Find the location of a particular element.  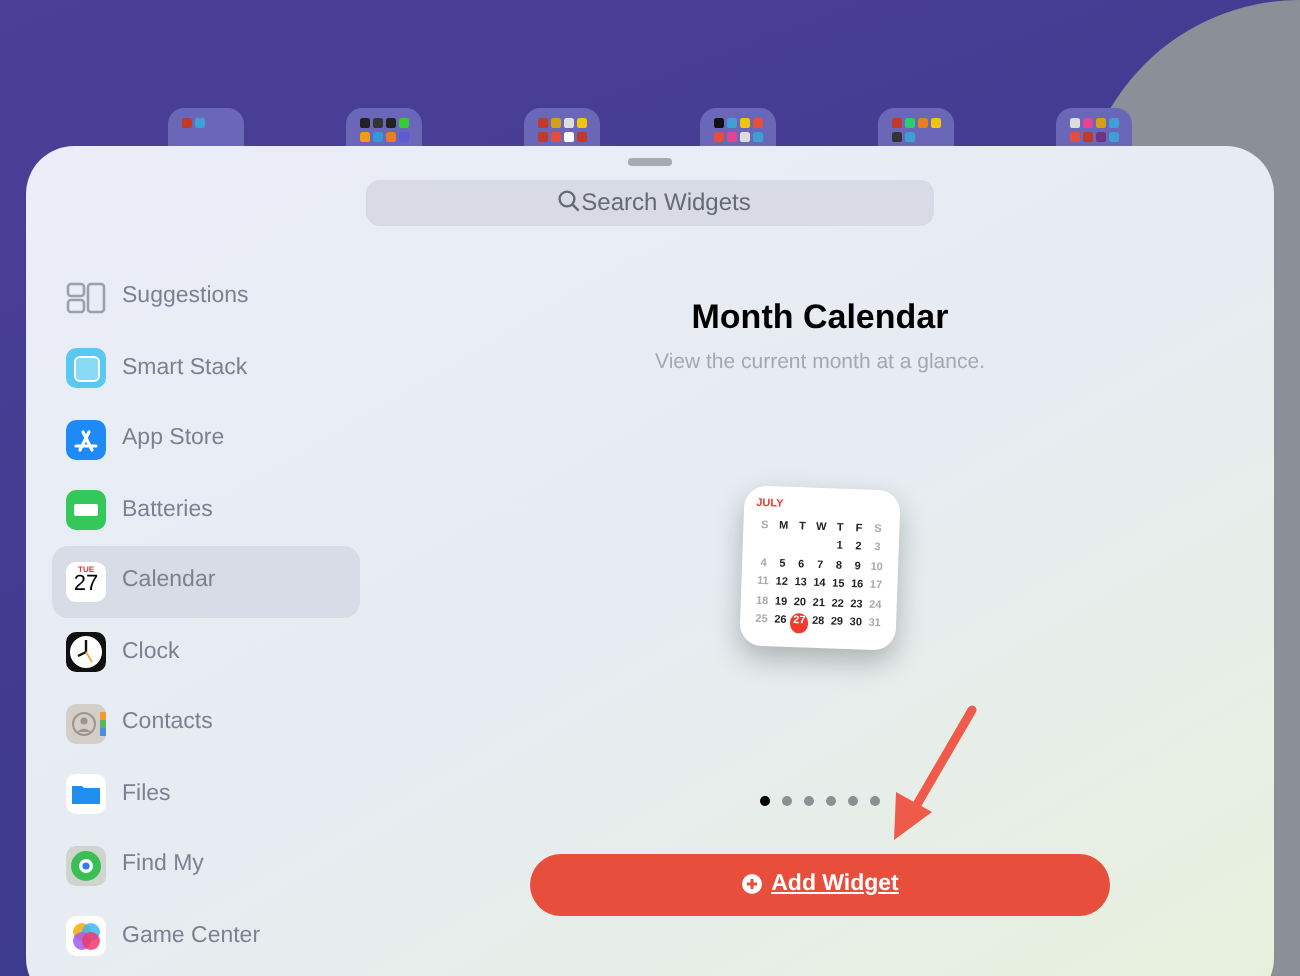

widget-title: Month Calendar is located at coordinates (820, 317).